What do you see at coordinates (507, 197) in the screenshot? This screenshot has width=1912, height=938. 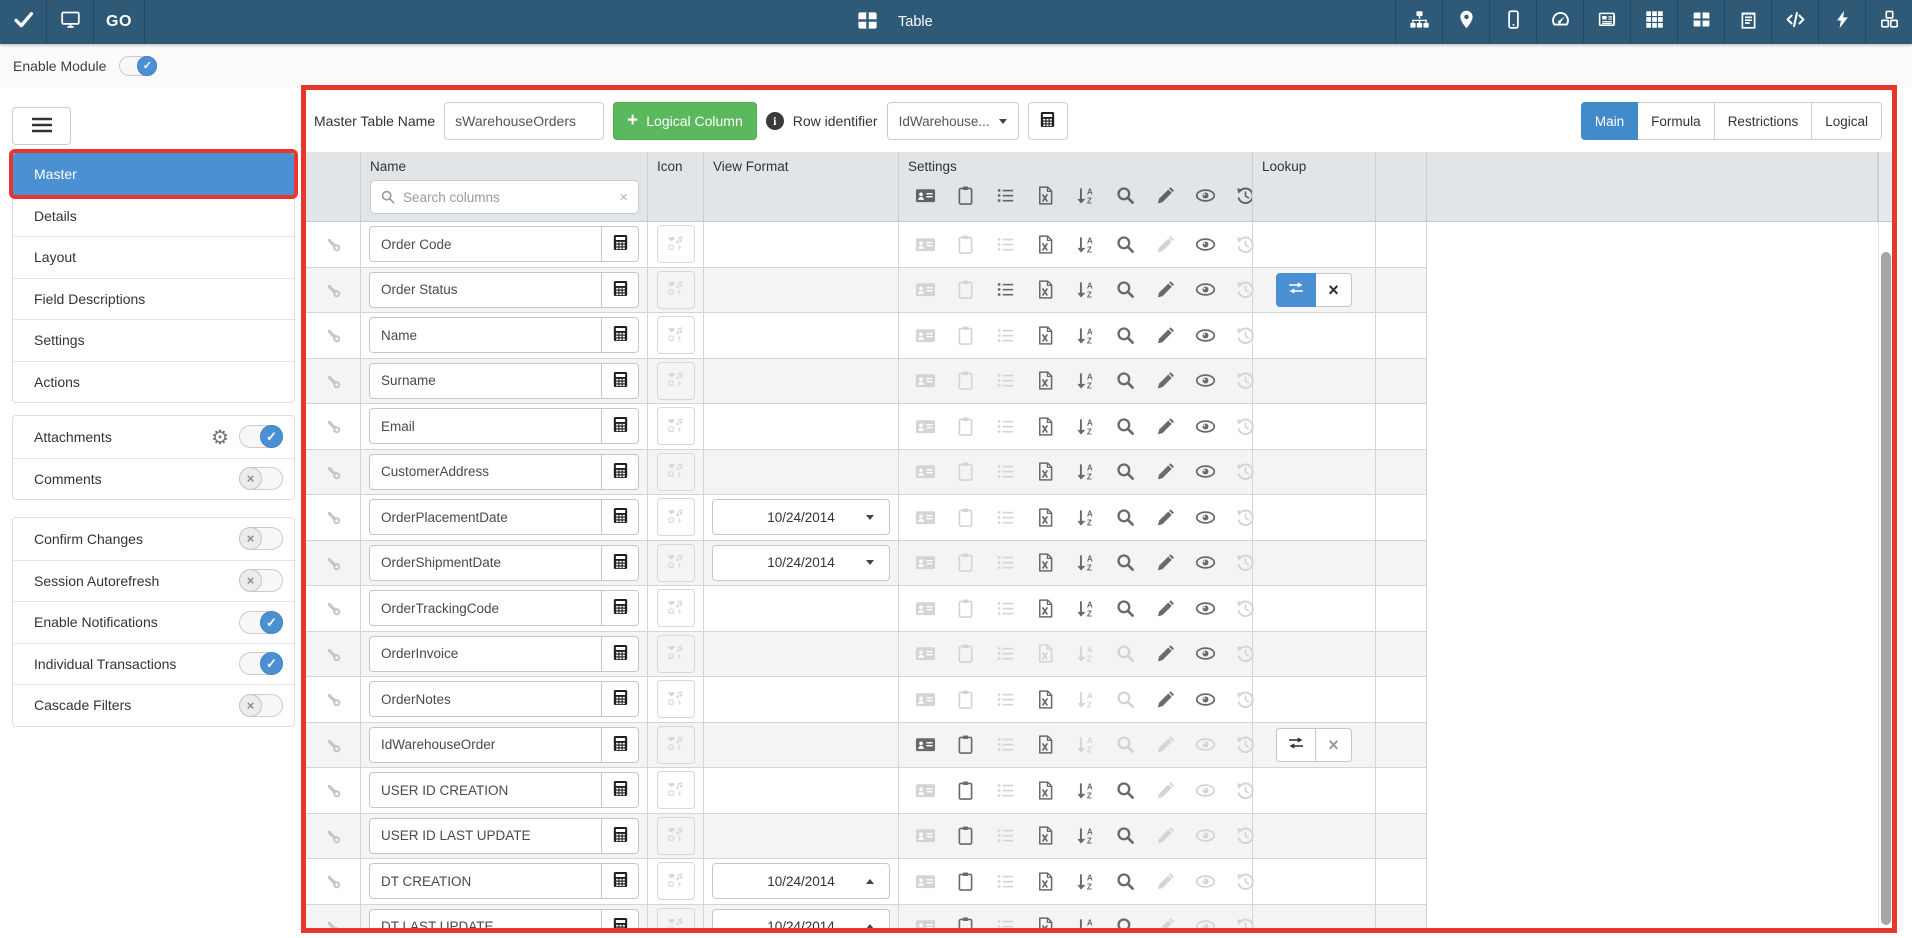 I see `search-columns-input` at bounding box center [507, 197].